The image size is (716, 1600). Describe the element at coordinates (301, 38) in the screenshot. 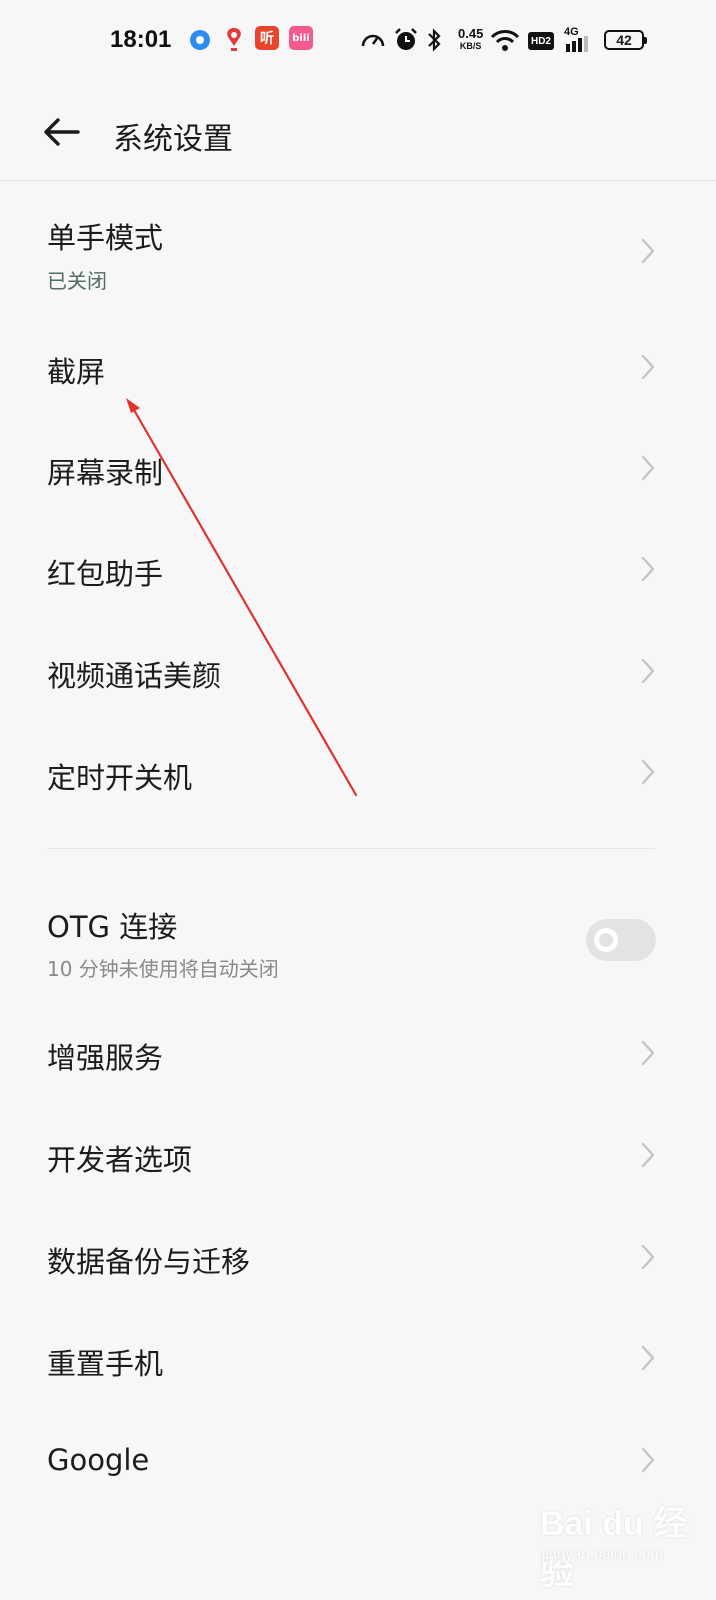

I see `bilibili-app-icon: bili` at that location.